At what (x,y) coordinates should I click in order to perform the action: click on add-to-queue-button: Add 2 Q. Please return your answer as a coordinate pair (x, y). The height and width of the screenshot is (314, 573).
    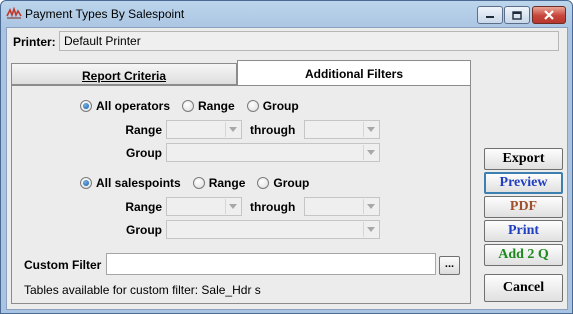
    Looking at the image, I should click on (523, 255).